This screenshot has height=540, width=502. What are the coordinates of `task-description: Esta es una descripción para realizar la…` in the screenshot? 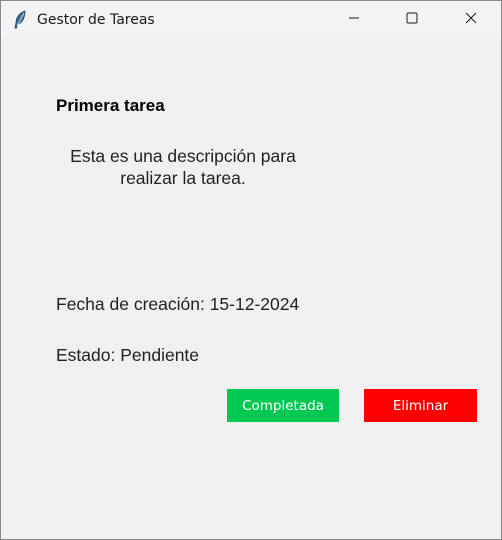 It's located at (183, 167).